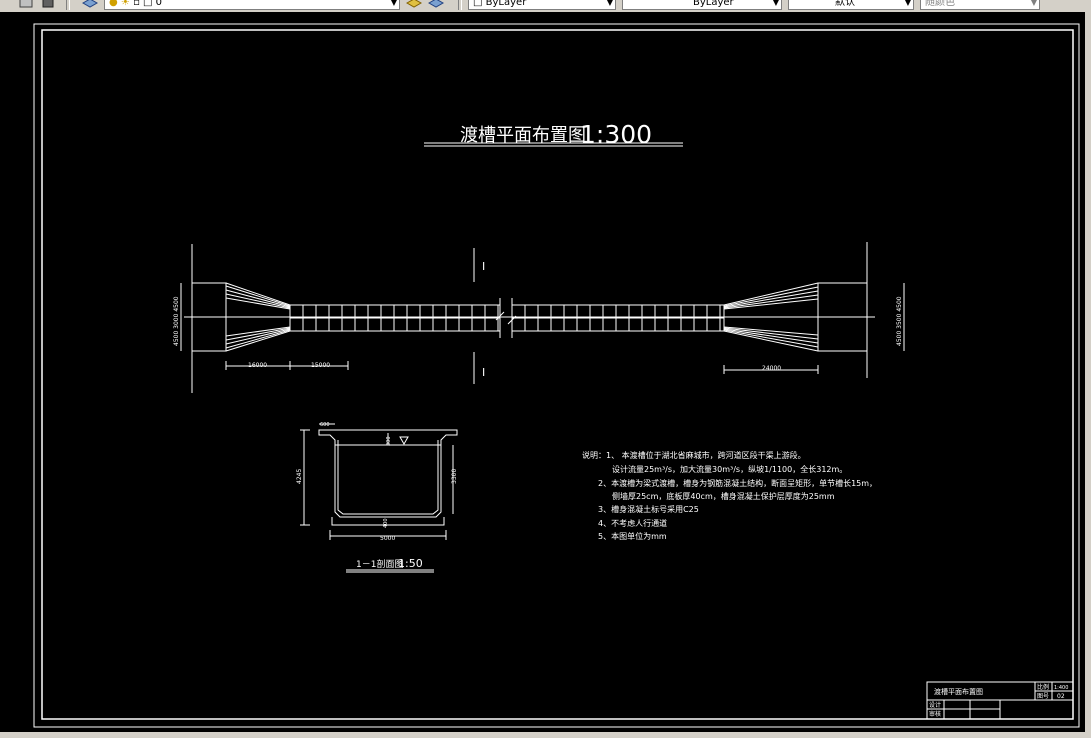 The width and height of the screenshot is (1091, 738). Describe the element at coordinates (506, 4) in the screenshot. I see `color-value: ByLayer` at that location.